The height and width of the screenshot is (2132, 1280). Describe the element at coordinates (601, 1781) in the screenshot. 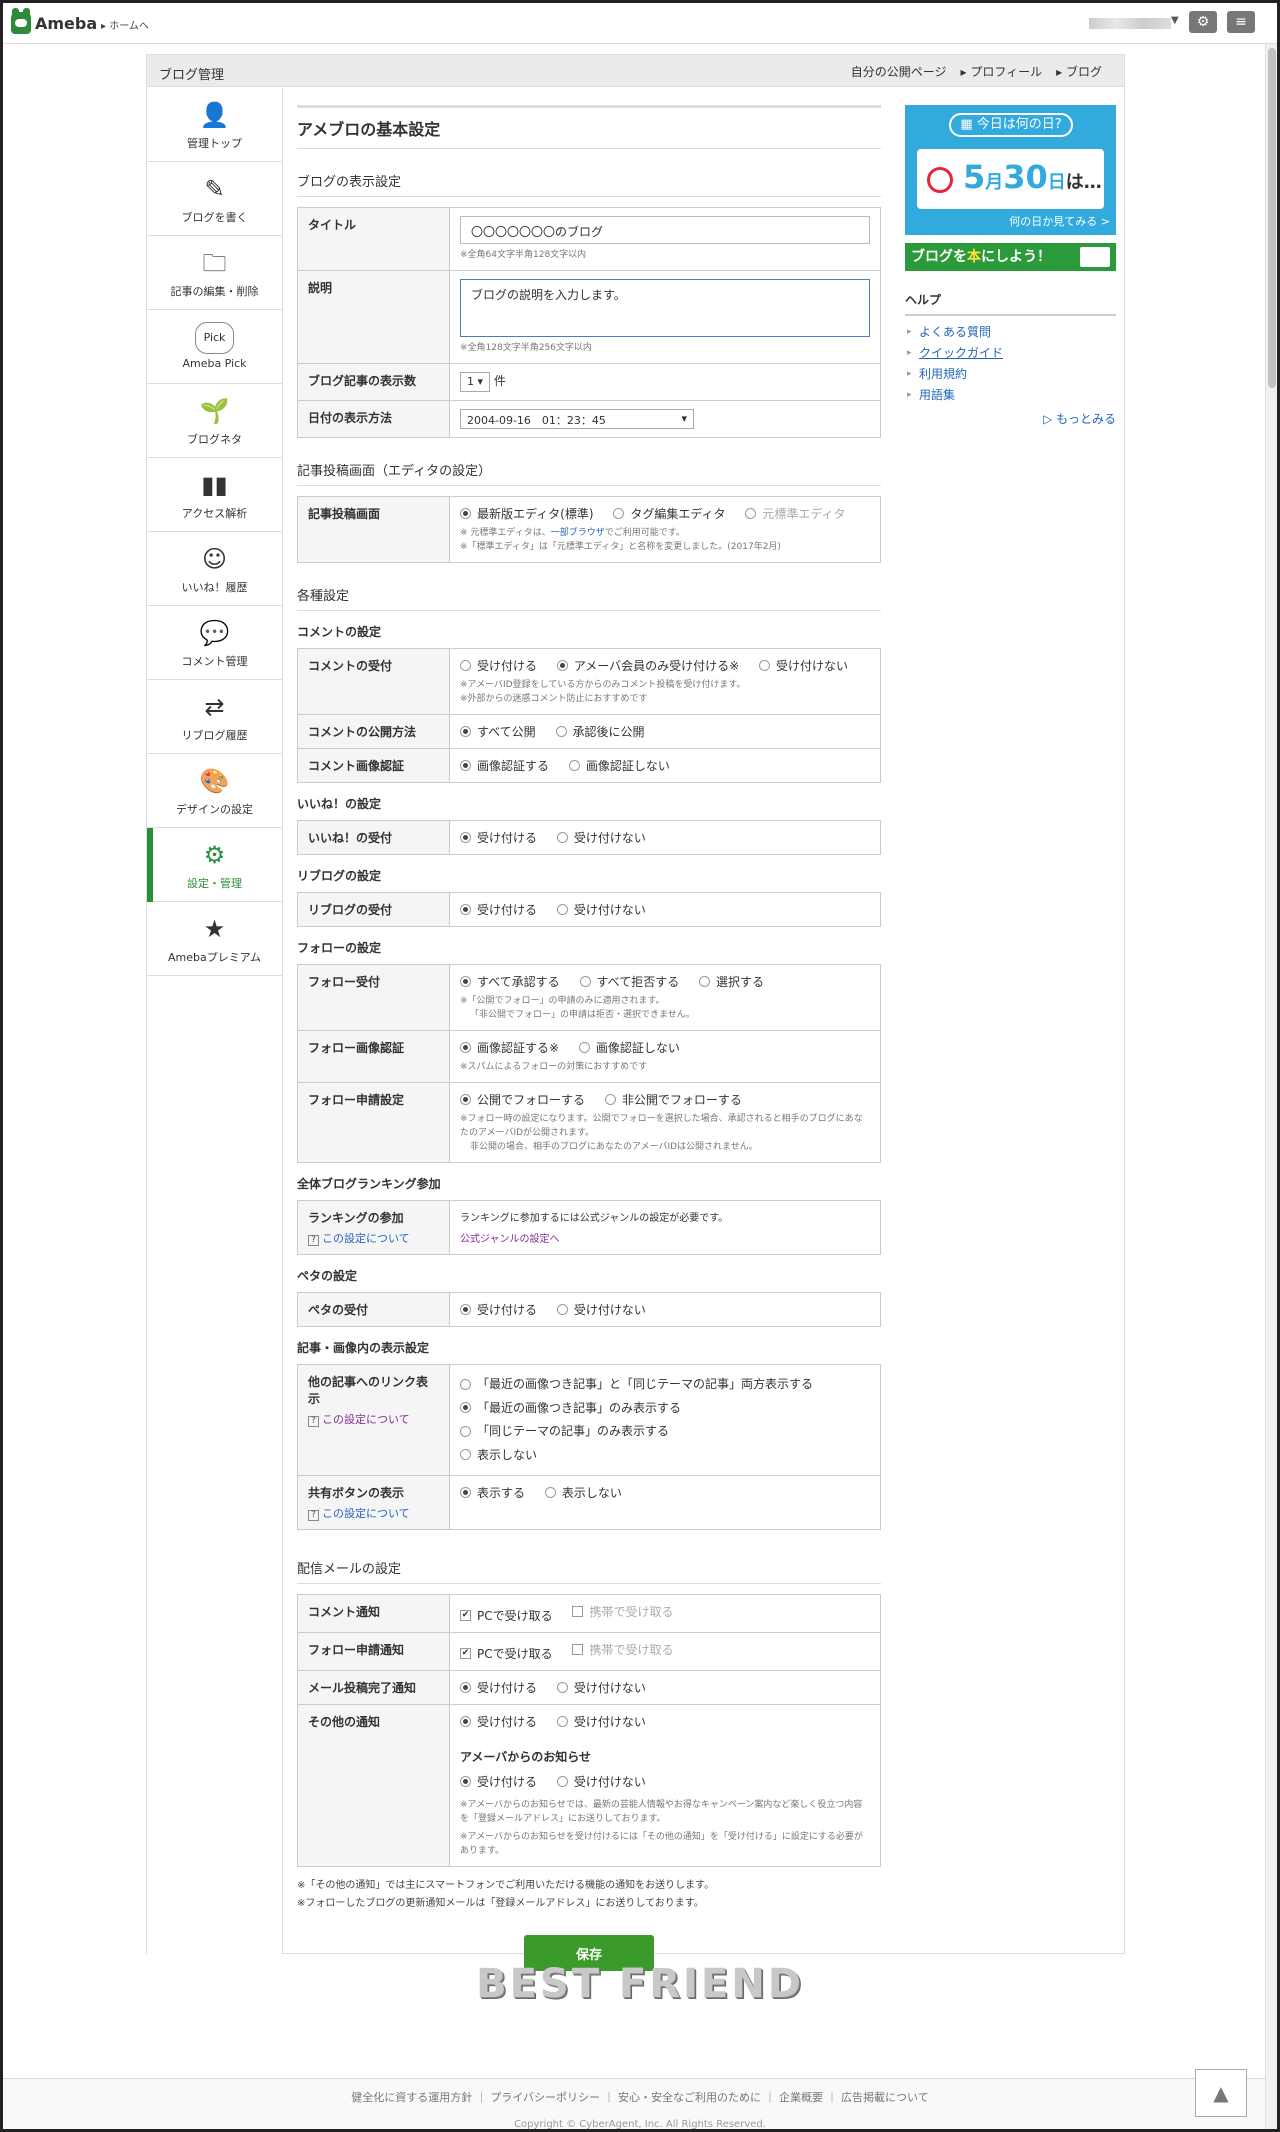

I see `radio-news-reject: 受け付けない` at that location.